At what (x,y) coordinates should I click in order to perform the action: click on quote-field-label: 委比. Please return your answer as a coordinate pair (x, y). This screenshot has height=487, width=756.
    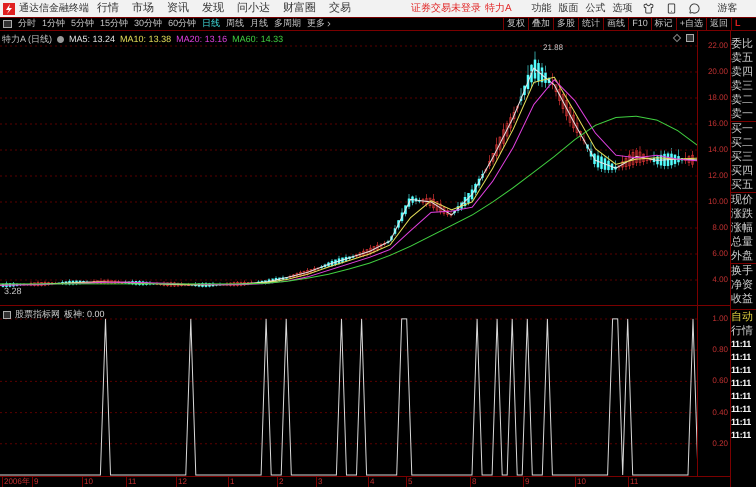
    Looking at the image, I should click on (742, 44).